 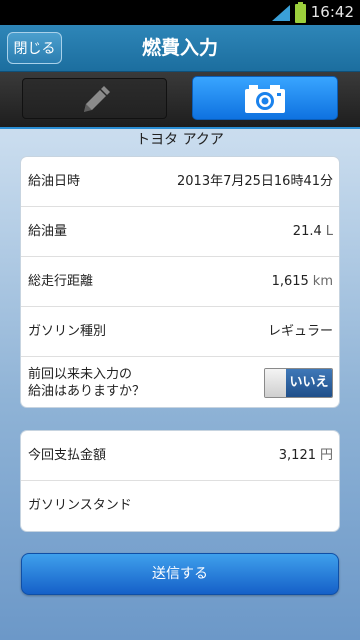 What do you see at coordinates (290, 281) in the screenshot?
I see `odometer-value: 1,615` at bounding box center [290, 281].